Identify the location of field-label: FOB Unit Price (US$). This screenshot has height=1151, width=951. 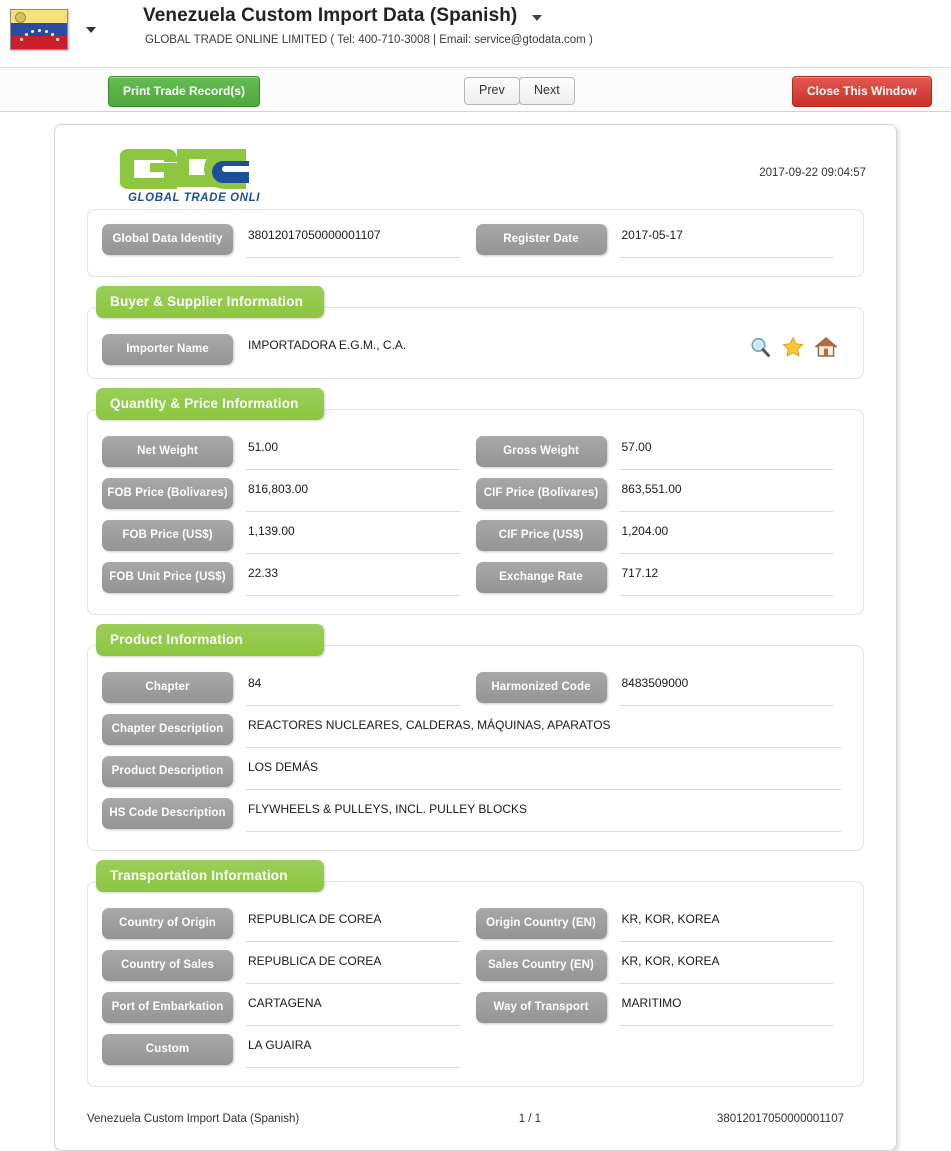
(167, 577).